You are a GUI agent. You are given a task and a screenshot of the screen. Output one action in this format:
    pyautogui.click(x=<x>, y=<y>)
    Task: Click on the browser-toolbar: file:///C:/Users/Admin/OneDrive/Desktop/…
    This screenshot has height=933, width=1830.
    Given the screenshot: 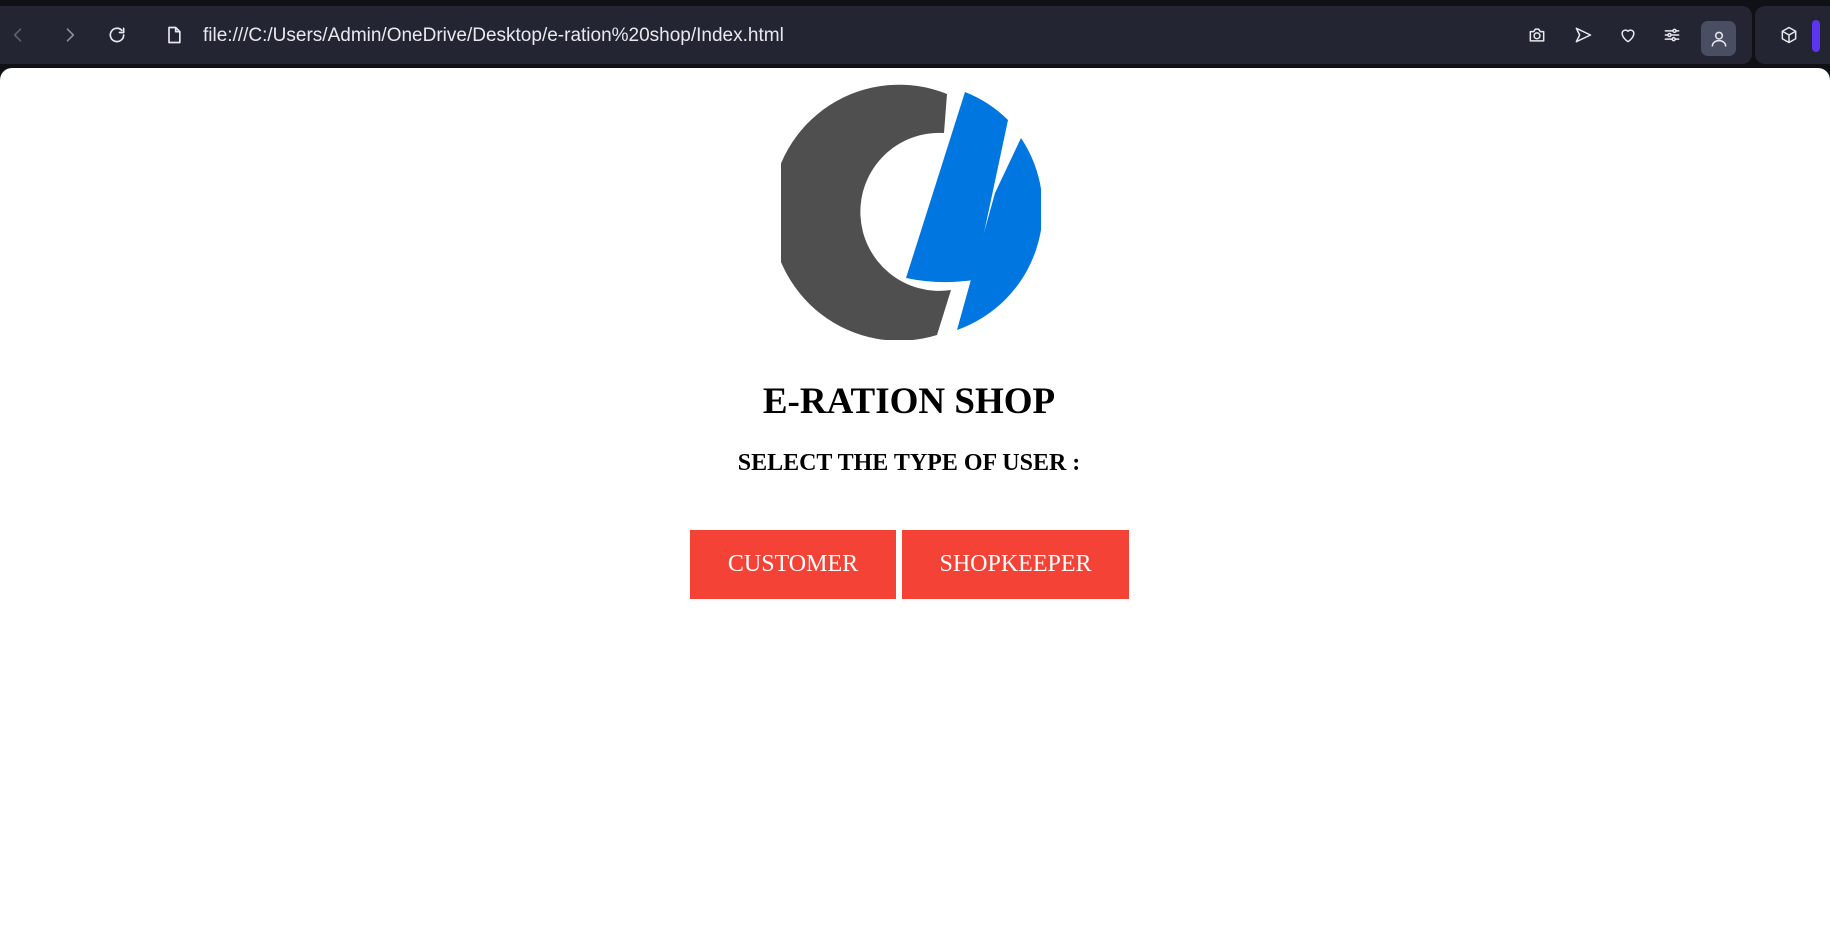 What is the action you would take?
    pyautogui.click(x=876, y=35)
    